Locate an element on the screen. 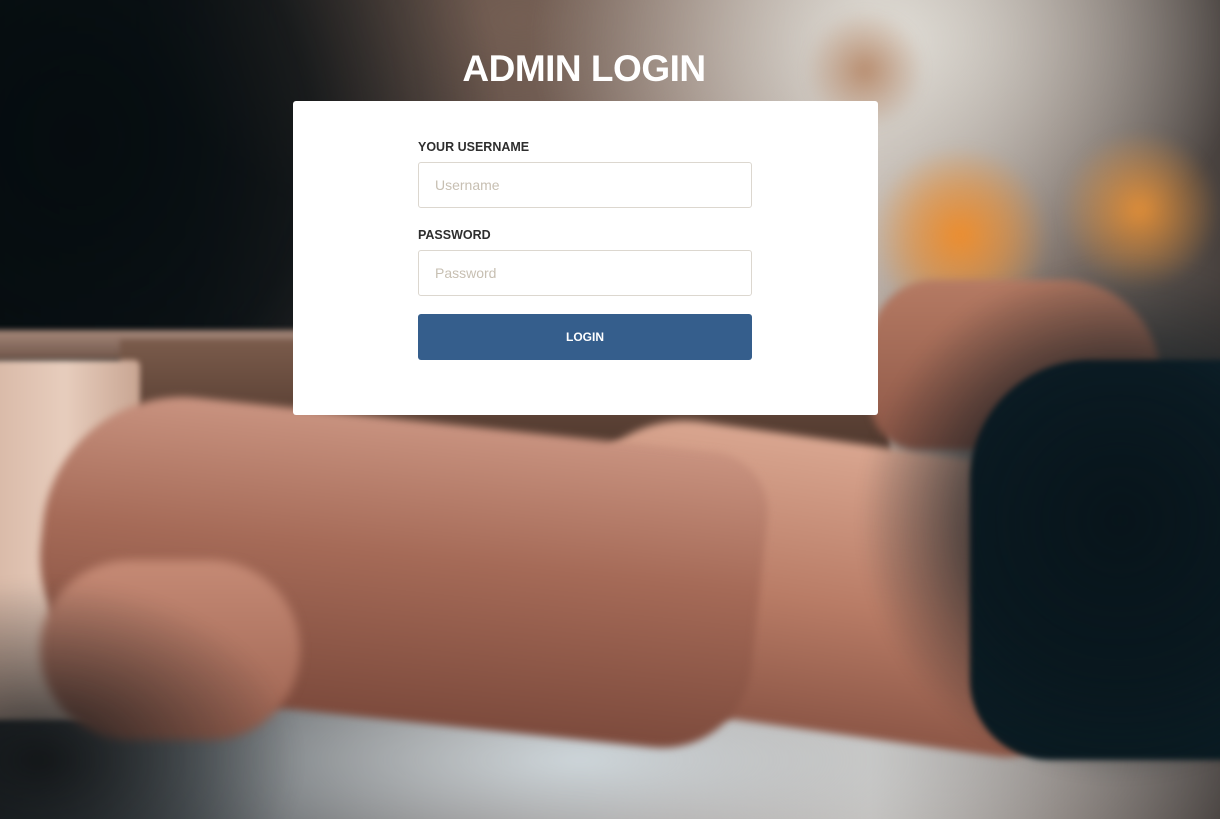 The width and height of the screenshot is (1220, 819). password-input is located at coordinates (585, 273).